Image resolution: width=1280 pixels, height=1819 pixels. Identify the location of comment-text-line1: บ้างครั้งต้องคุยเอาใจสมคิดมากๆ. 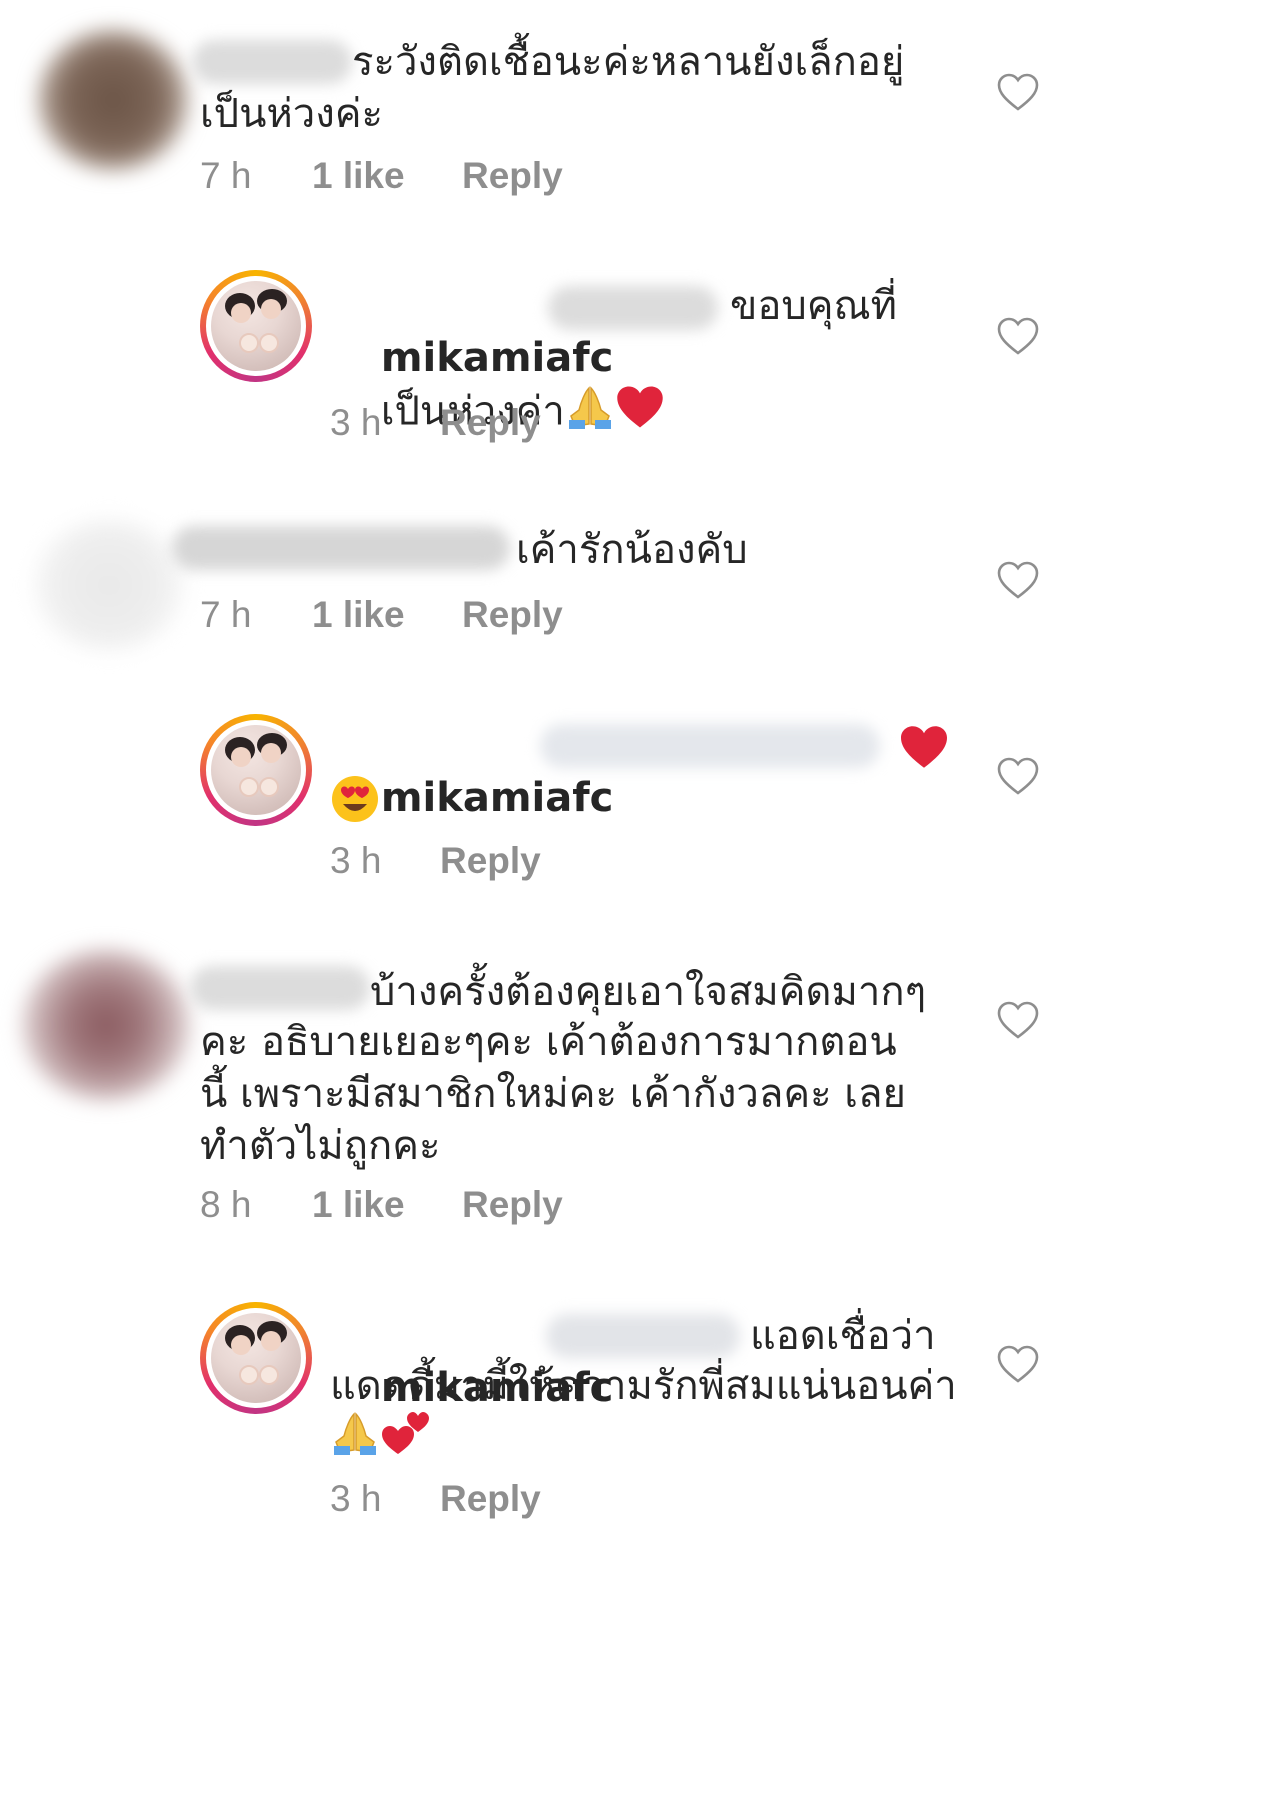
(648, 992).